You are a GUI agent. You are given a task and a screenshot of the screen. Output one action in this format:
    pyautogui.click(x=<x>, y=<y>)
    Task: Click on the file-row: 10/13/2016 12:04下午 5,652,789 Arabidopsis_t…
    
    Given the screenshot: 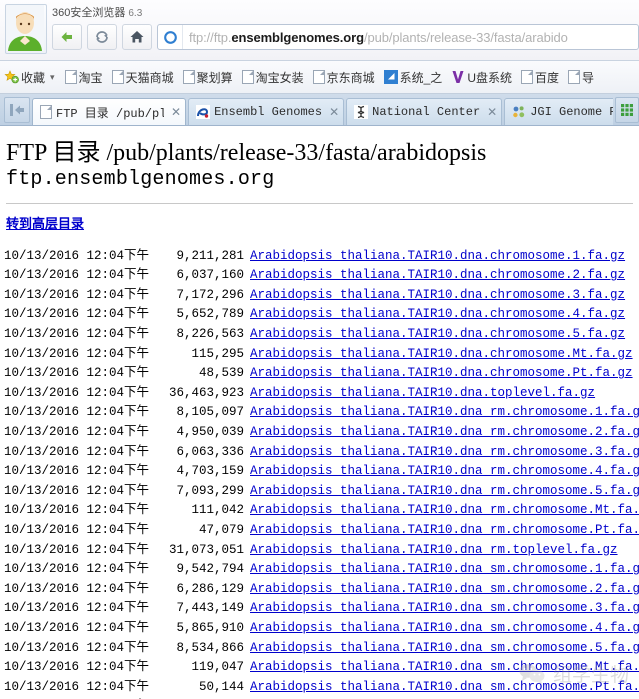 What is the action you would take?
    pyautogui.click(x=319, y=315)
    